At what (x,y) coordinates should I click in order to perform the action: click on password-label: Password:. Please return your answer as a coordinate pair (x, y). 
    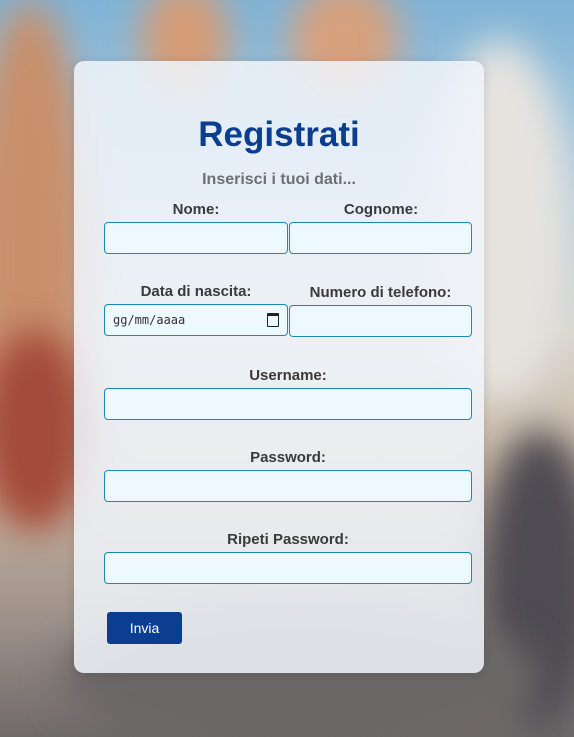
    Looking at the image, I should click on (288, 457).